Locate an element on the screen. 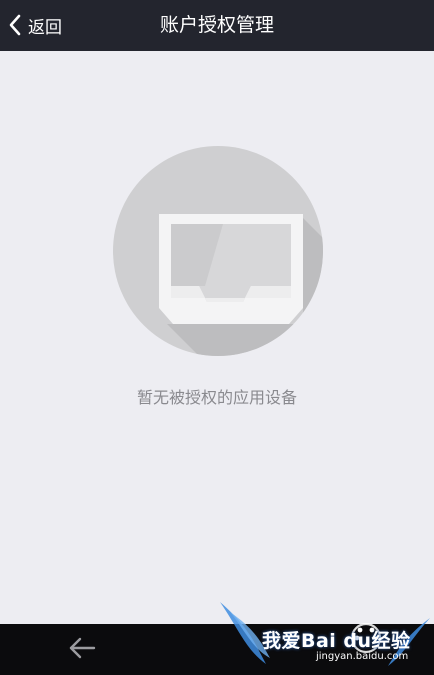 The width and height of the screenshot is (434, 675). chevron-left-icon is located at coordinates (15, 25).